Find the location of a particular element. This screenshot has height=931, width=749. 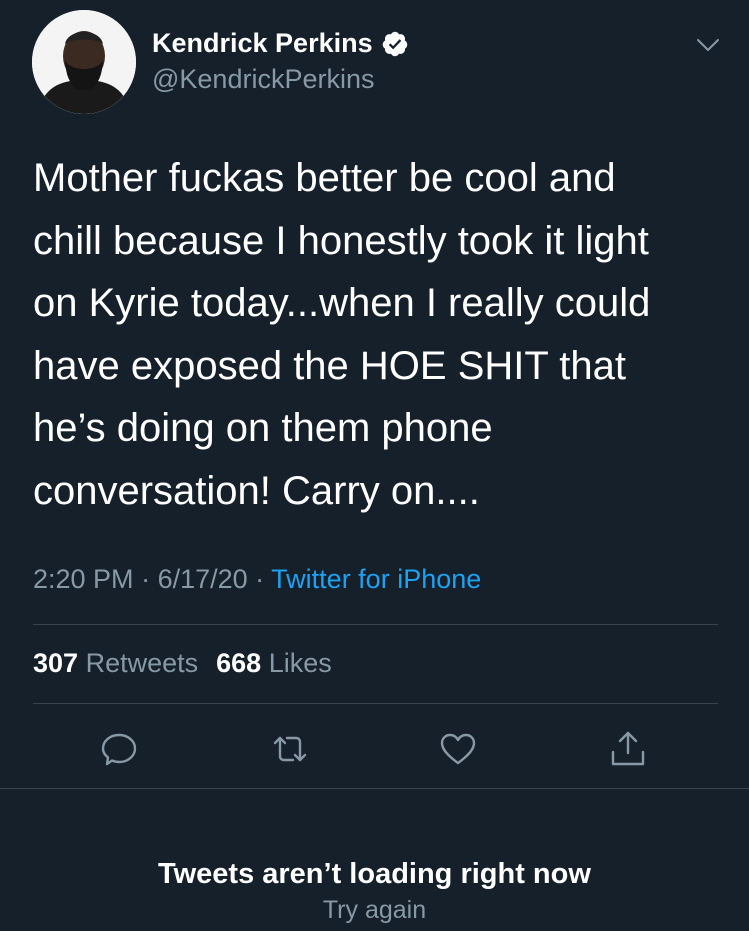

tweet-stats: 307 Retweets 668 Likes is located at coordinates (182, 663).